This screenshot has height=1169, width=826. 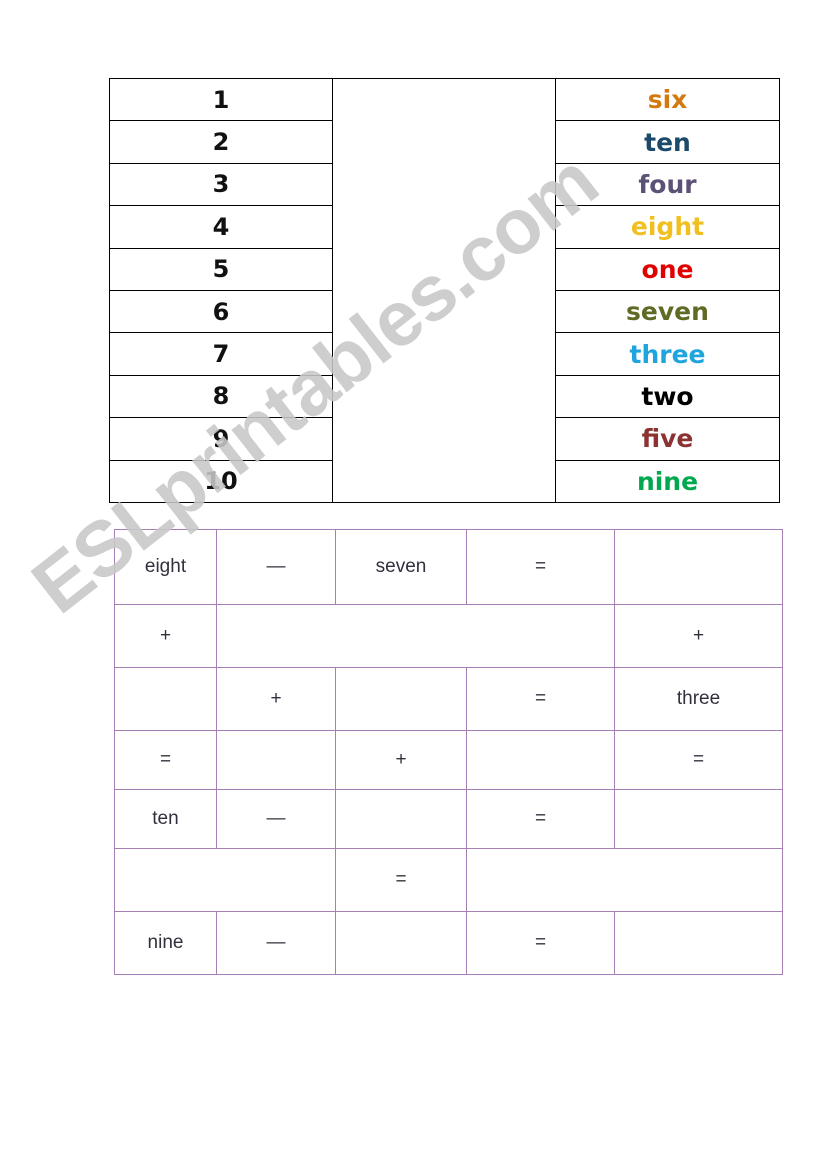 What do you see at coordinates (624, 880) in the screenshot?
I see `equation-cell-r6-right-merged` at bounding box center [624, 880].